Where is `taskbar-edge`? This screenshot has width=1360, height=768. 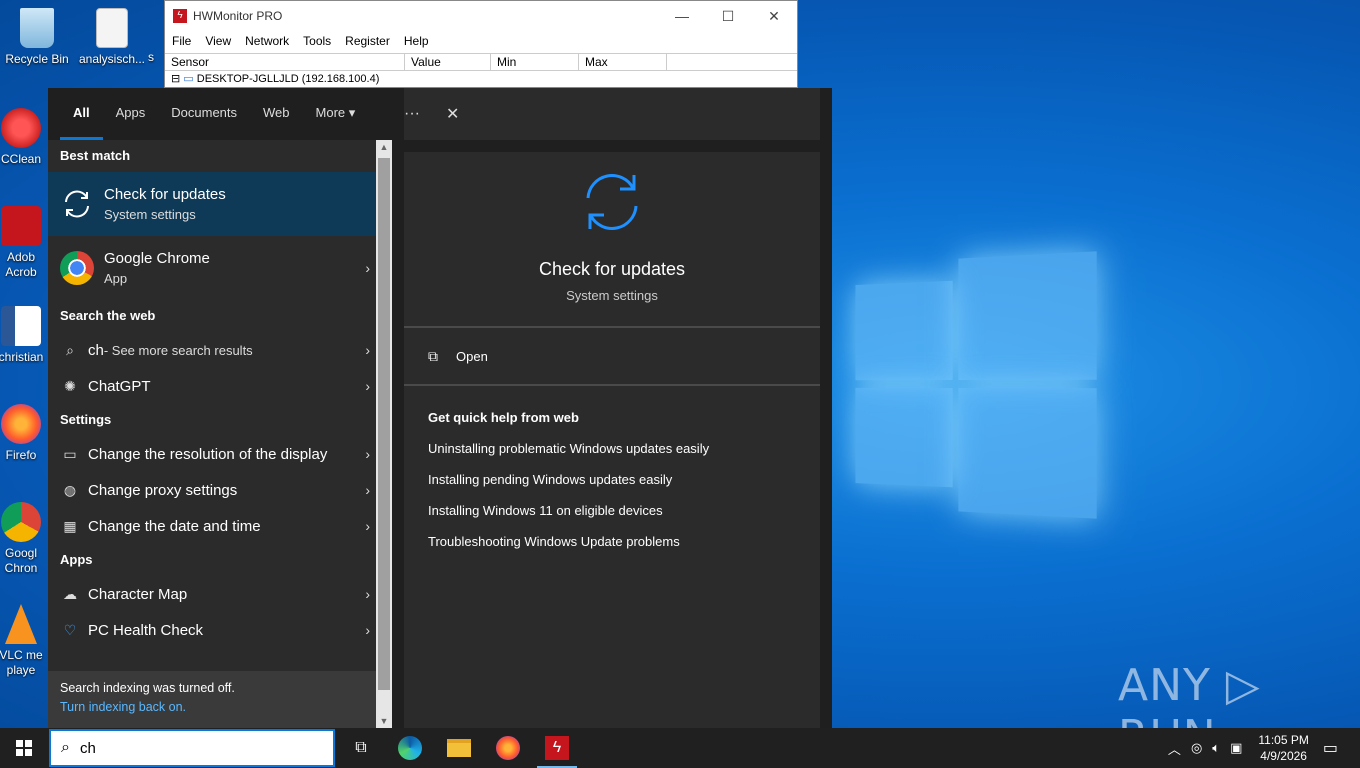 taskbar-edge is located at coordinates (410, 748).